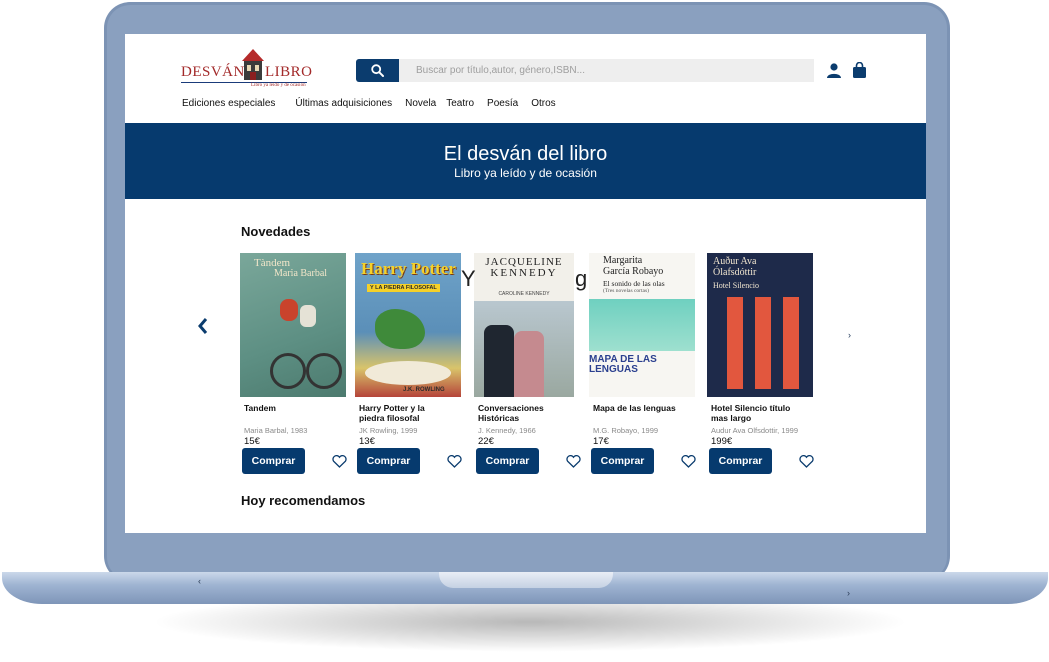 This screenshot has width=1049, height=662. What do you see at coordinates (606, 70) in the screenshot?
I see `search-input` at bounding box center [606, 70].